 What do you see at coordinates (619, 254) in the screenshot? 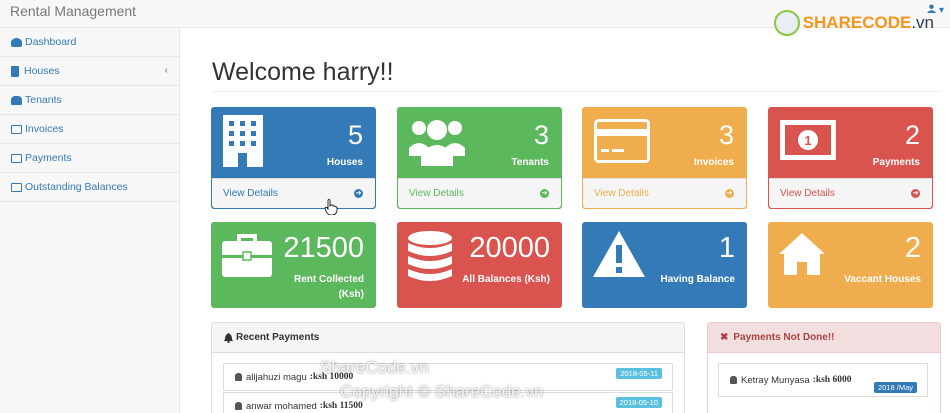
I see `warning-icon` at bounding box center [619, 254].